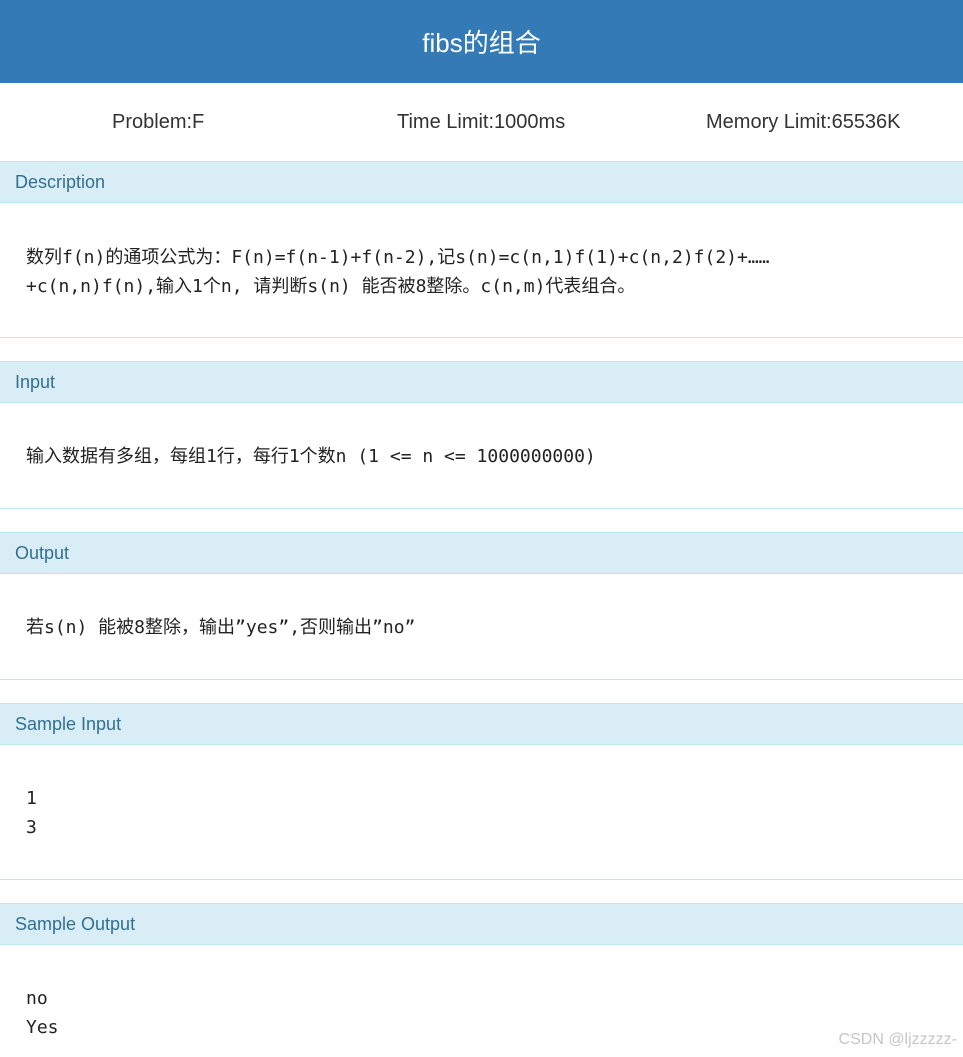  I want to click on time-limit: Time Limit:1000ms, so click(481, 122).